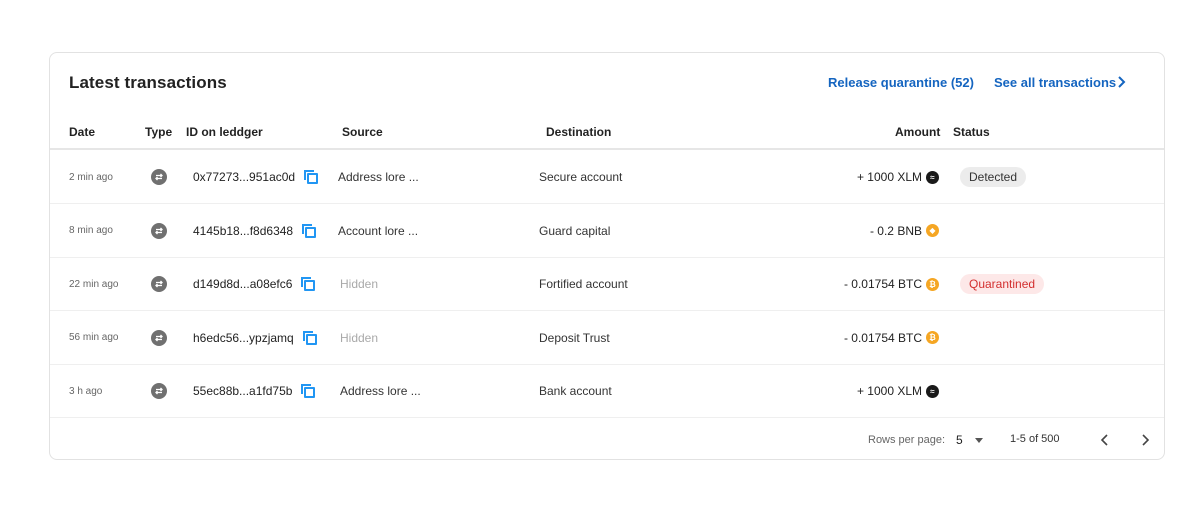 This screenshot has height=507, width=1200. What do you see at coordinates (575, 391) in the screenshot?
I see `destination-cell: Bank account` at bounding box center [575, 391].